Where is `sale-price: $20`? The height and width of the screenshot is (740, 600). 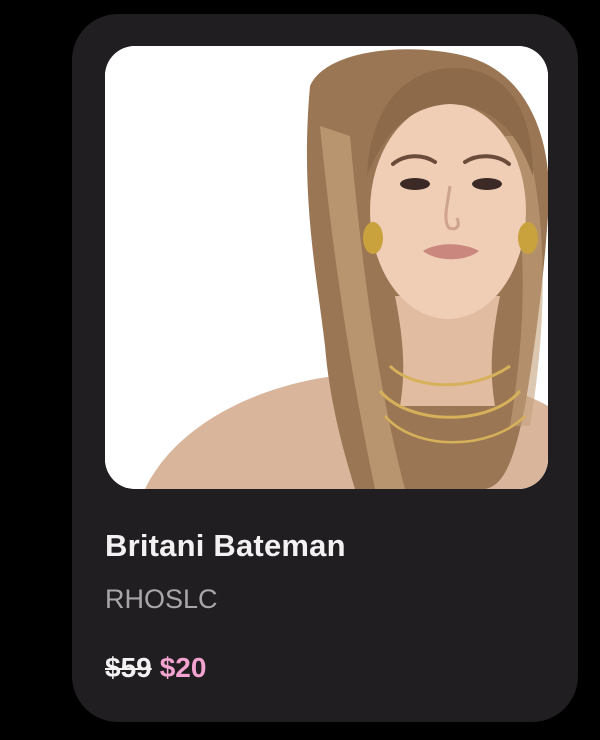 sale-price: $20 is located at coordinates (183, 667).